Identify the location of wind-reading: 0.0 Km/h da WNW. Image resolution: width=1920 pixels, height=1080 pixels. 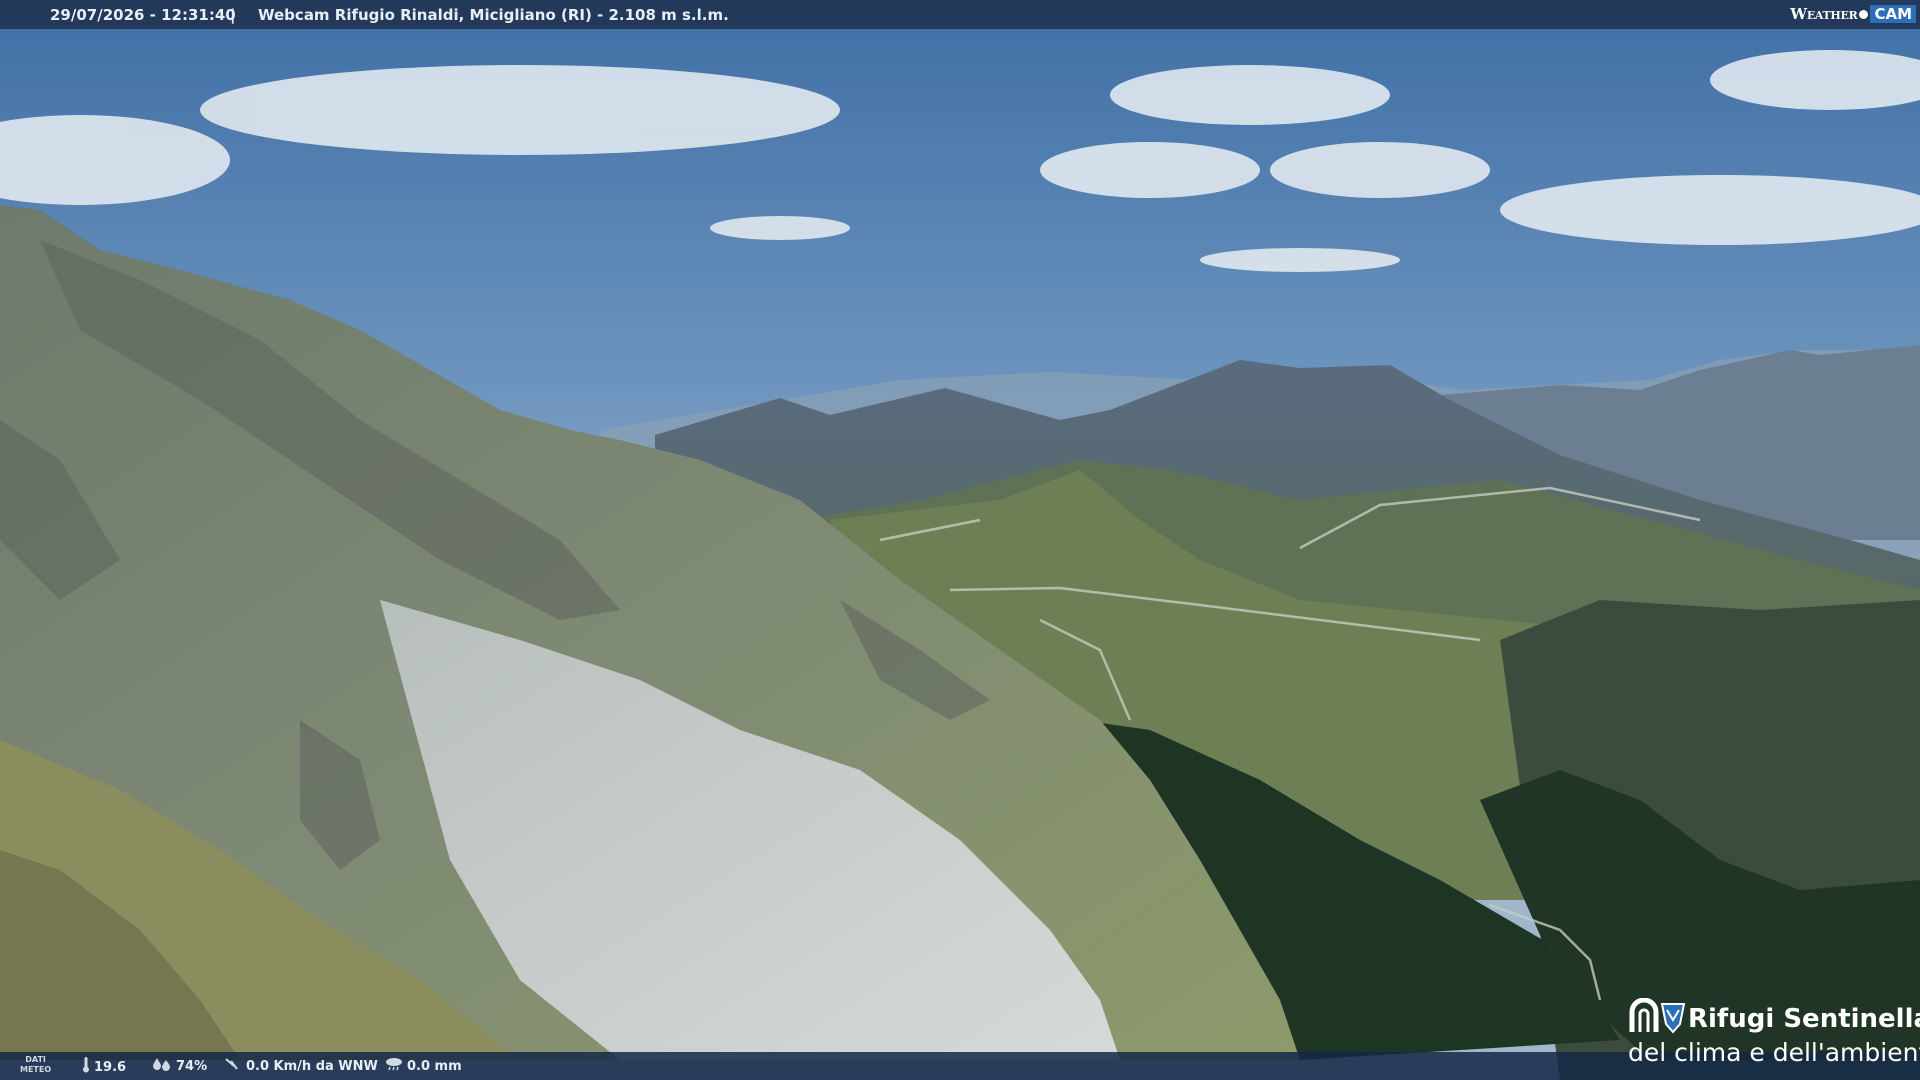
(301, 1066).